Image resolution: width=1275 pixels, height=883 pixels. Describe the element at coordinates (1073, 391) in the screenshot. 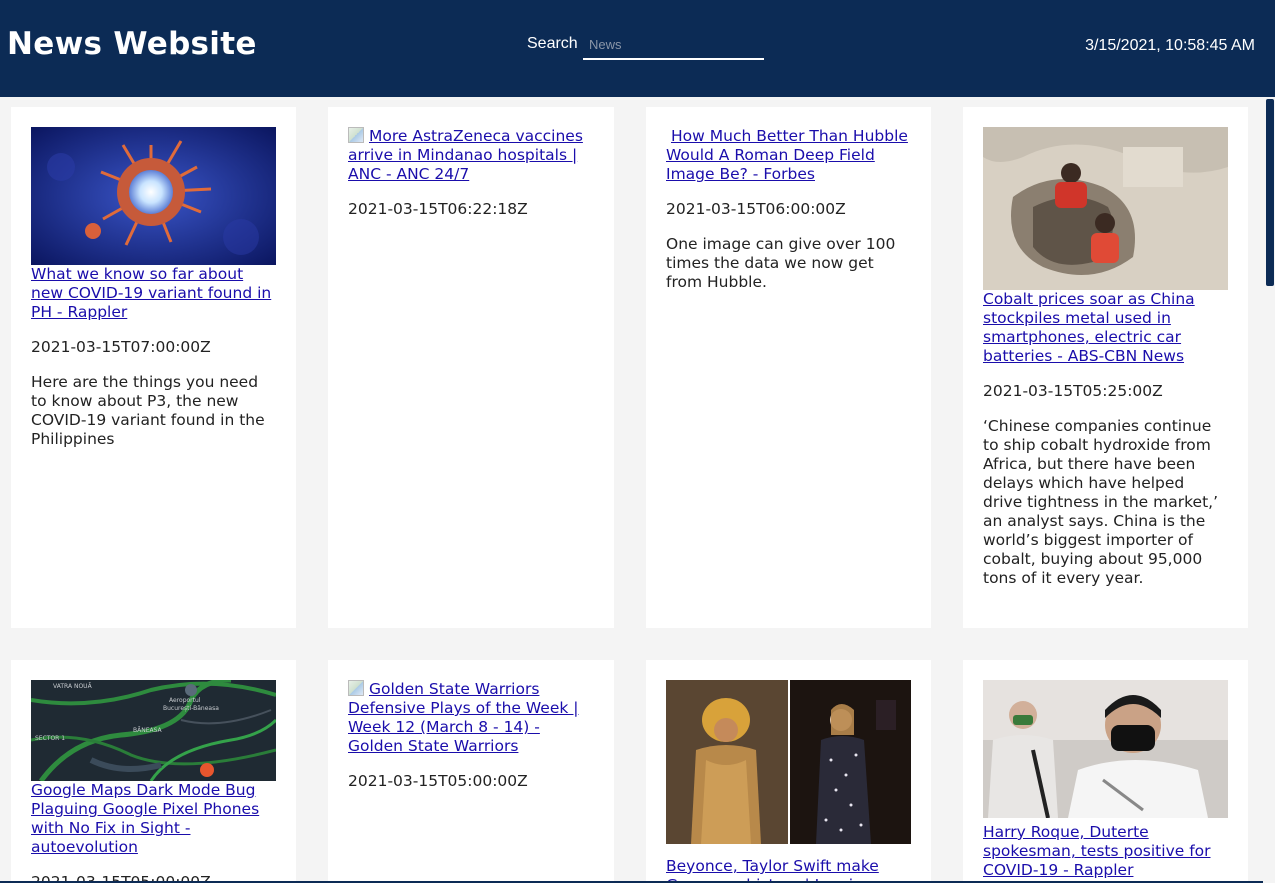

I see `article-date: 2021-03-15T05:25:00Z` at that location.